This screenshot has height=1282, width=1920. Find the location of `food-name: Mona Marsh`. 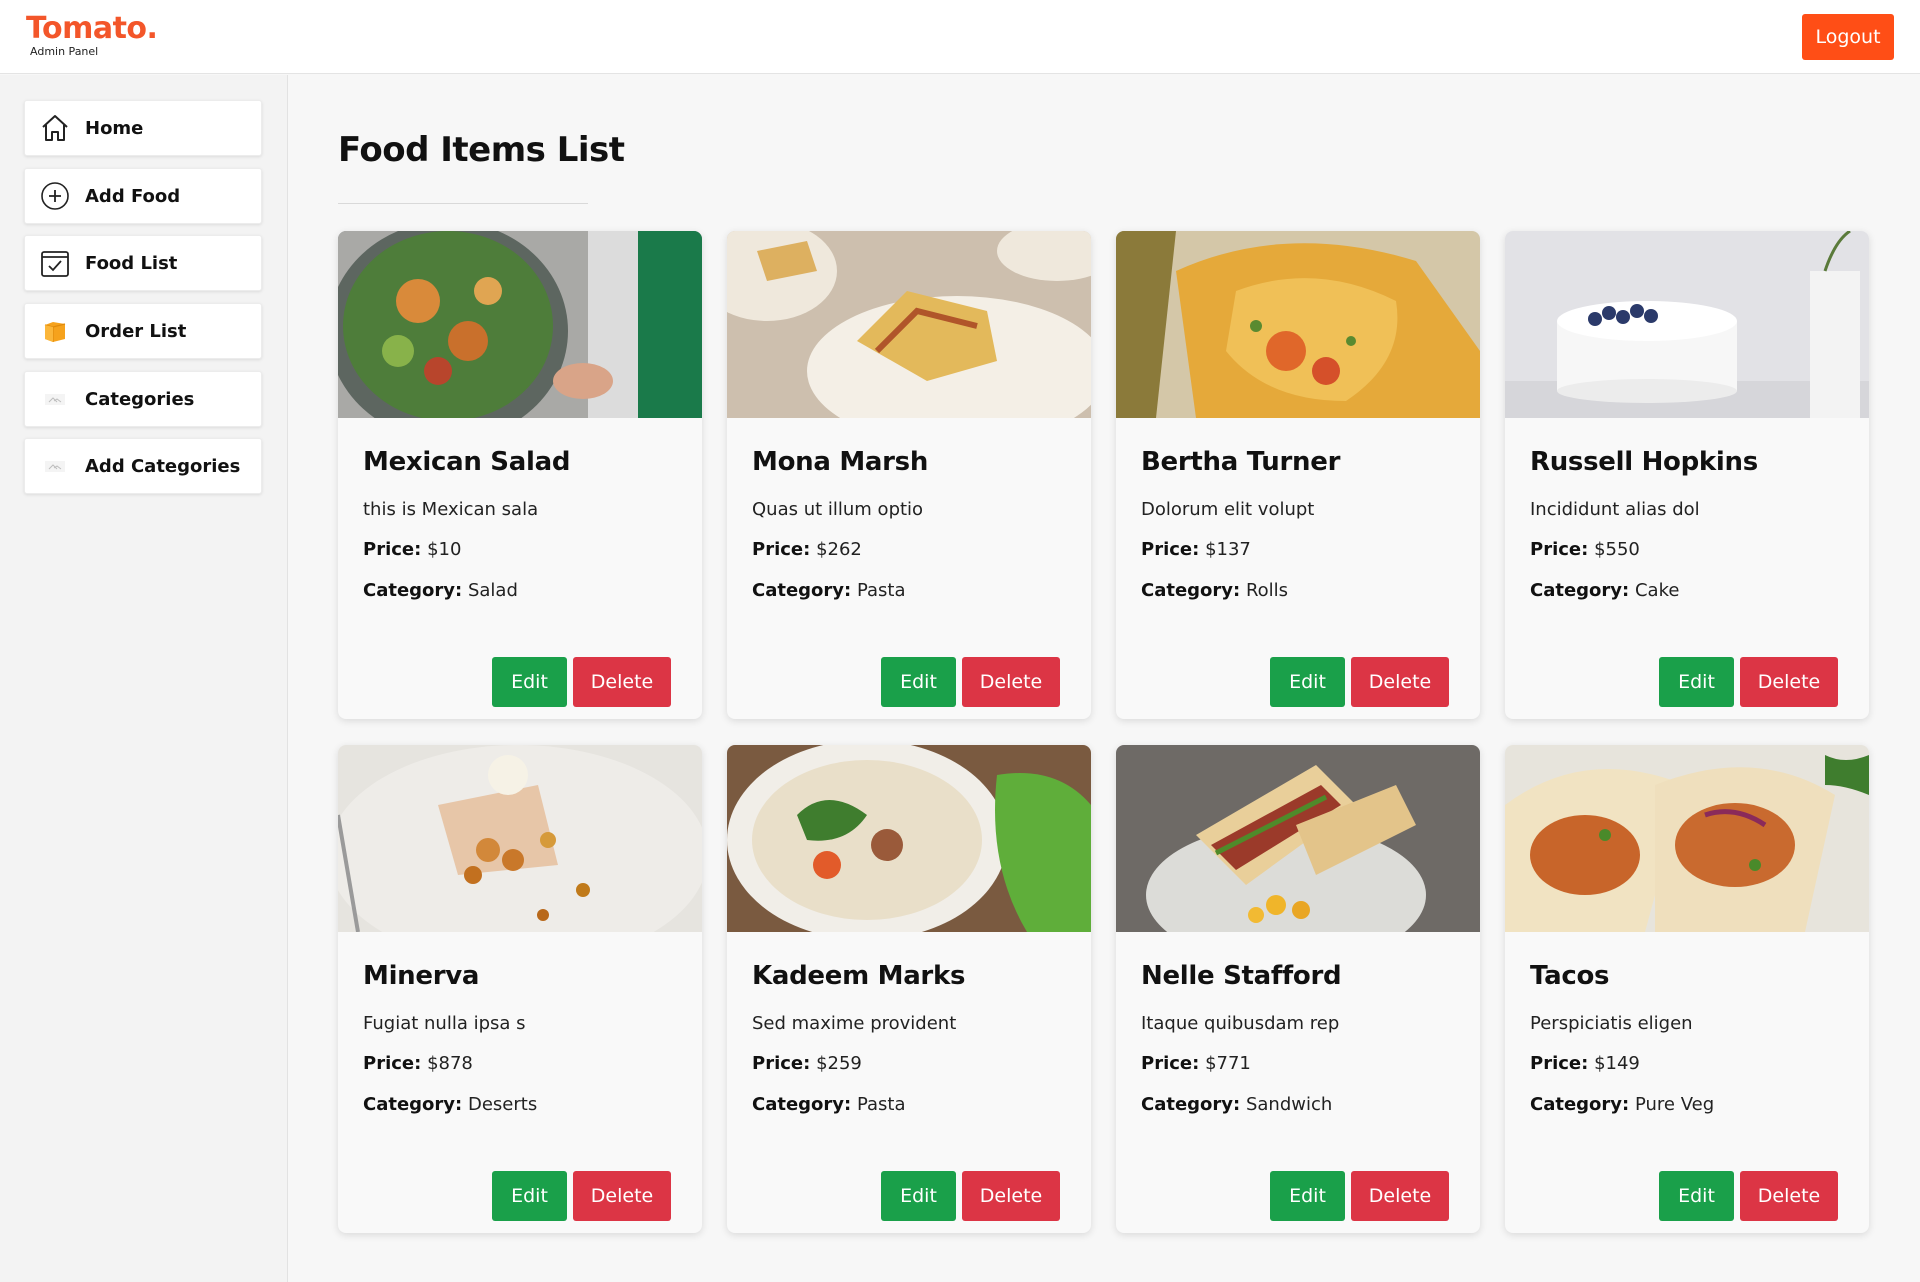

food-name: Mona Marsh is located at coordinates (840, 462).